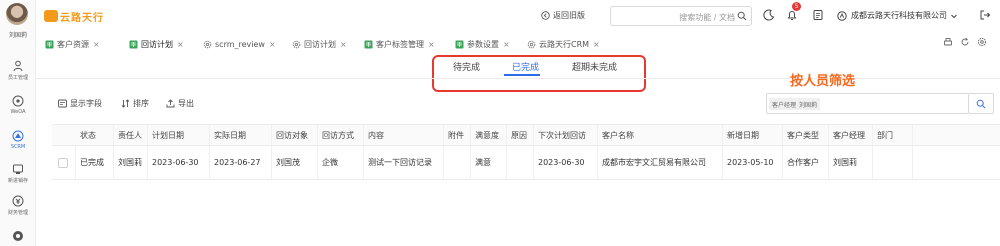  What do you see at coordinates (156, 44) in the screenshot?
I see `tab-visit-plan: 回访计划 ×` at bounding box center [156, 44].